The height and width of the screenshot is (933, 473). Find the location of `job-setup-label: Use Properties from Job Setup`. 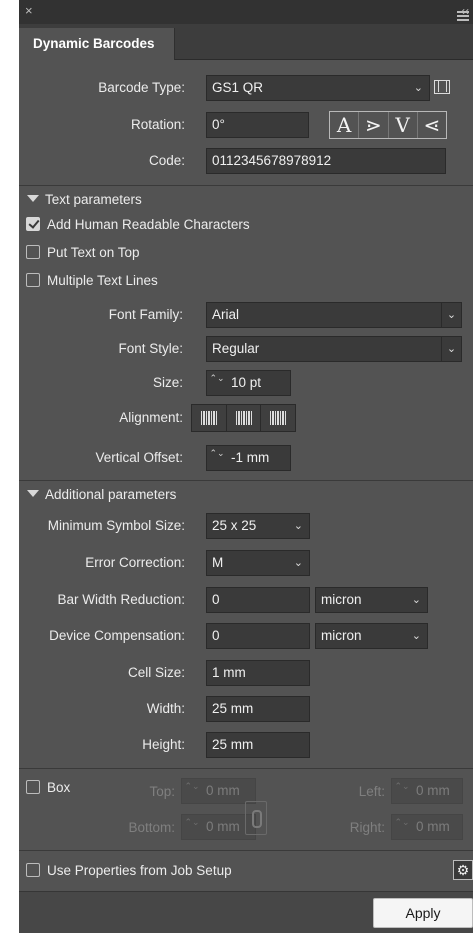

job-setup-label: Use Properties from Job Setup is located at coordinates (139, 870).